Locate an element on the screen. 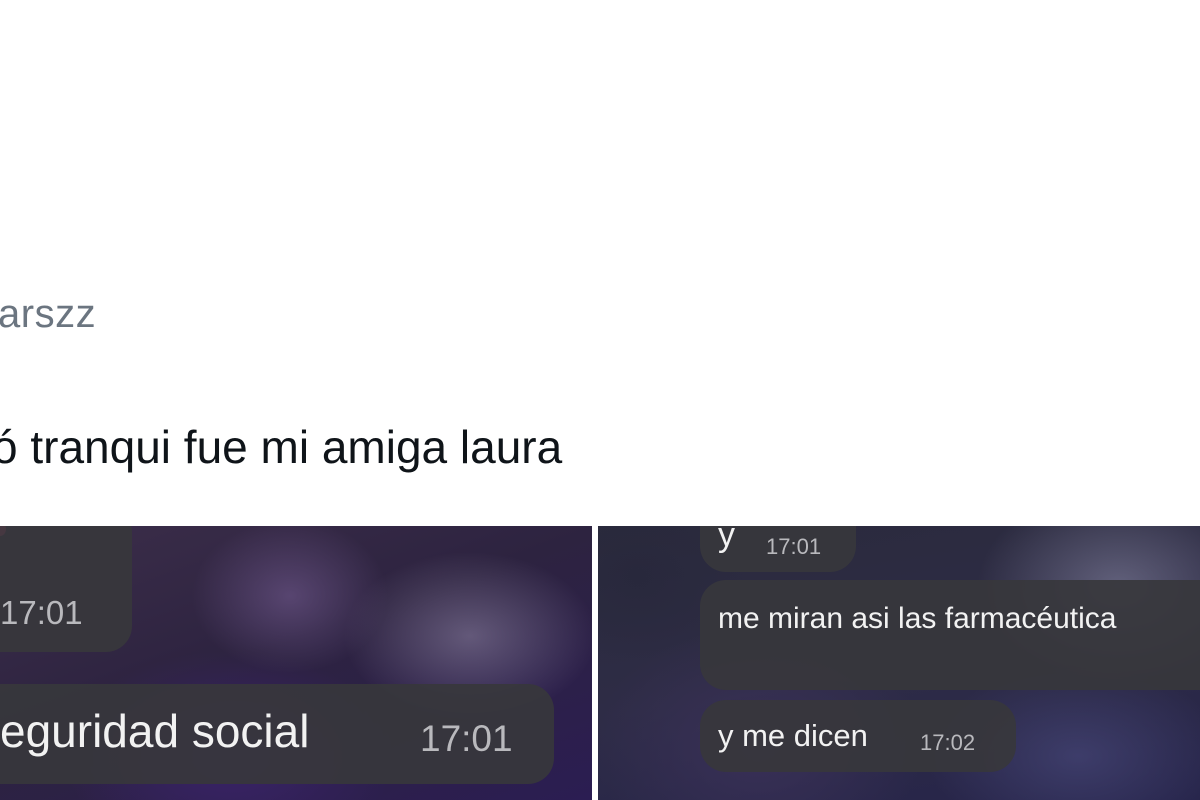  tweet-text: ó tranqui fue mi amiga laura is located at coordinates (281, 447).